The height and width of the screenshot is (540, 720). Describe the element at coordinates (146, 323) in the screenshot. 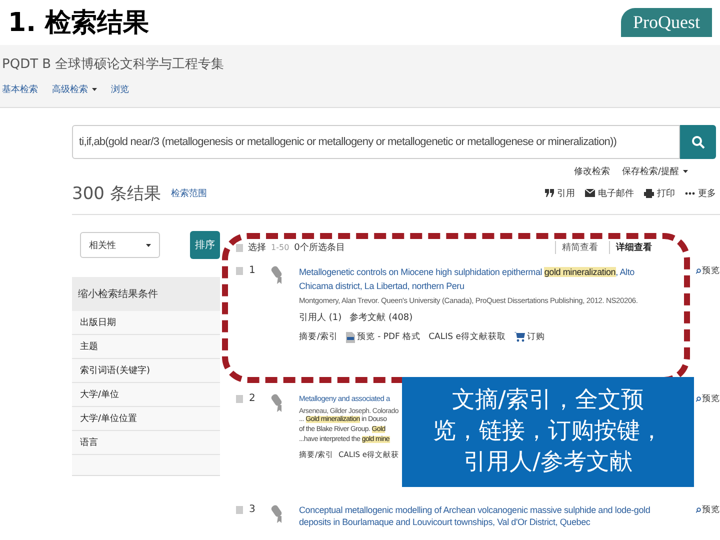

I see `filter-item: 出版日期` at that location.